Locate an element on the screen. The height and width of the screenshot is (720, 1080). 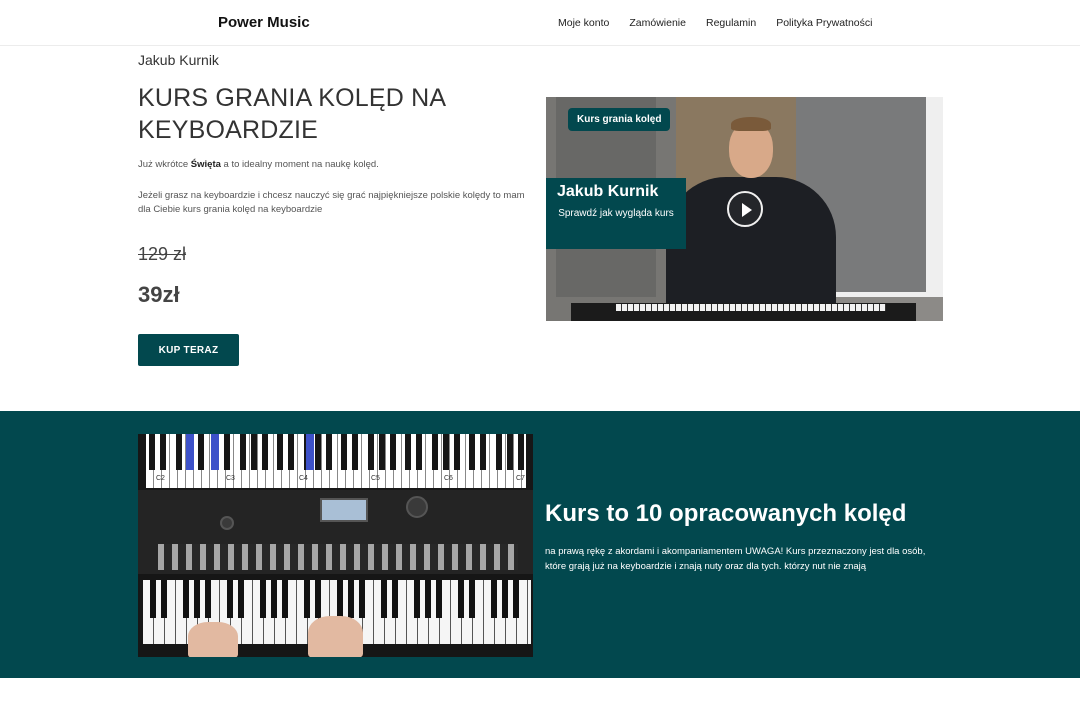
buy-now-button: KUP TERAZ is located at coordinates (188, 350).